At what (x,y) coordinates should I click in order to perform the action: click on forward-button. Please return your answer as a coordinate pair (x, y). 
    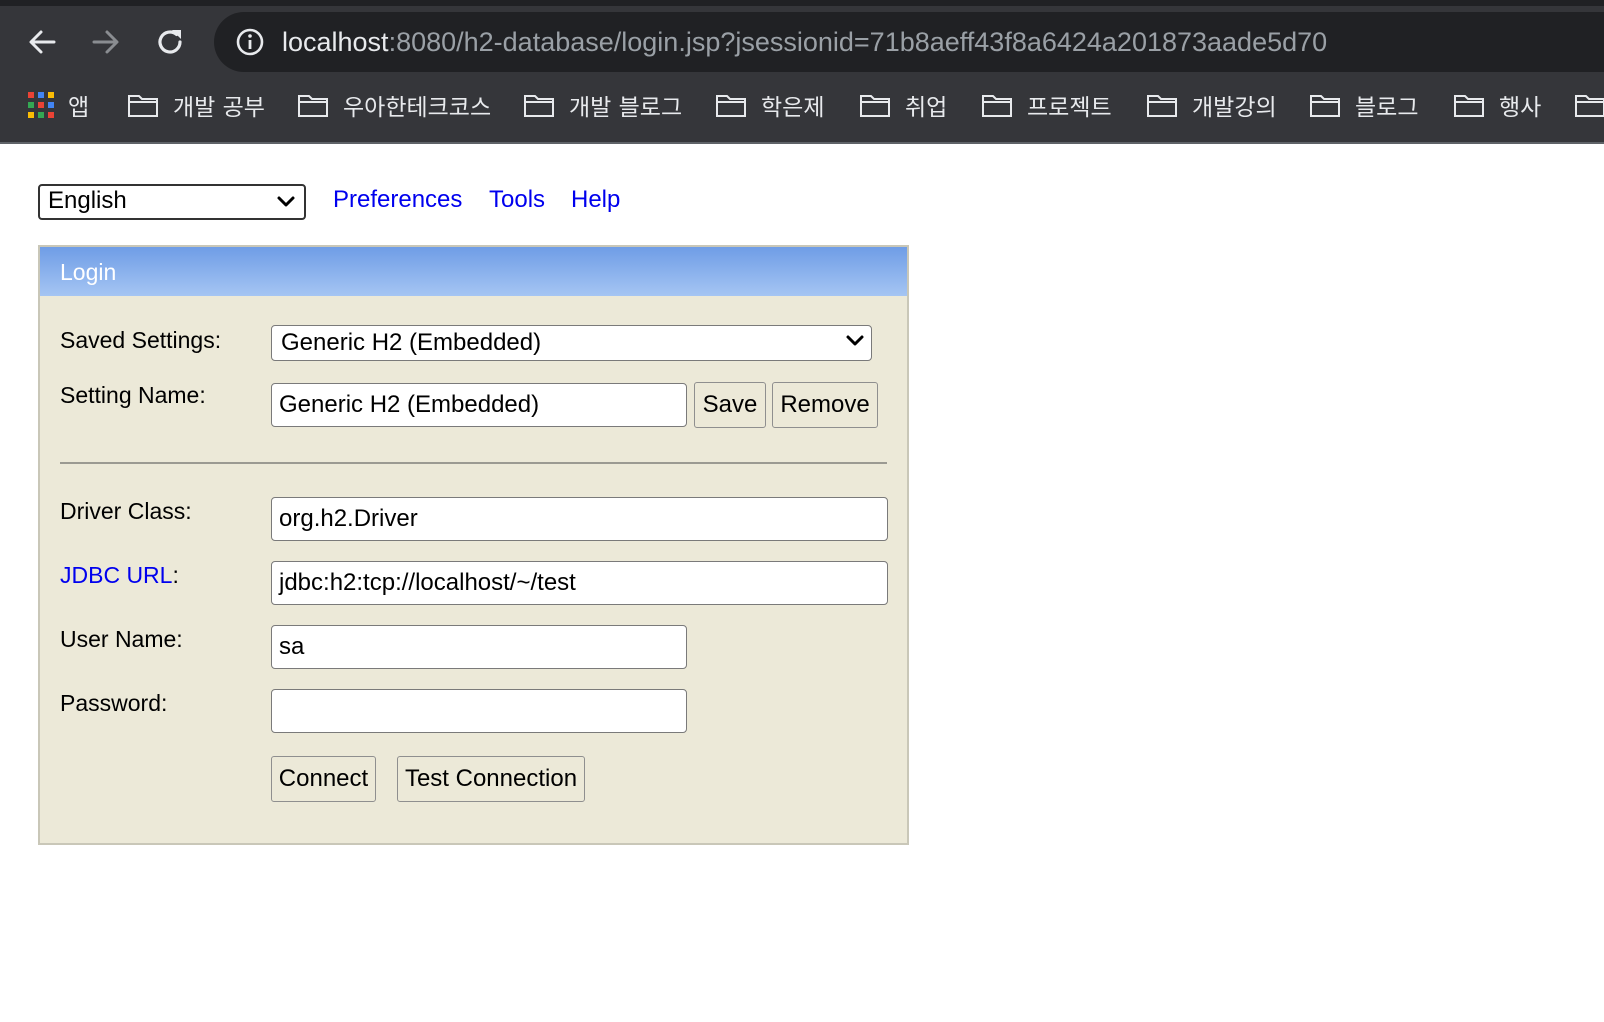
    Looking at the image, I should click on (106, 42).